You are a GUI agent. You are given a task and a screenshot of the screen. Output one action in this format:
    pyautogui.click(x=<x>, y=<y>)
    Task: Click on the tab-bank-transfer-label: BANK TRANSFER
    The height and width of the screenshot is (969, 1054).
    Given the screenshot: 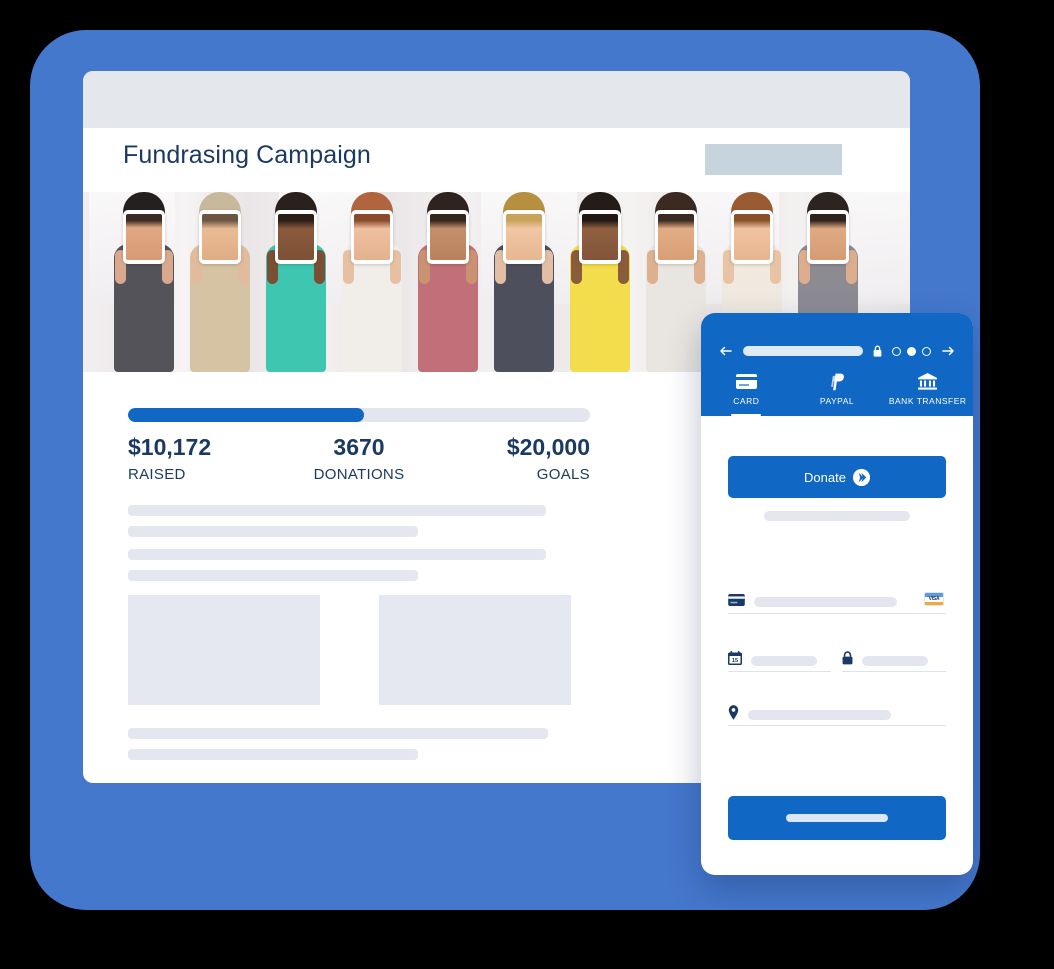 What is the action you would take?
    pyautogui.click(x=927, y=401)
    